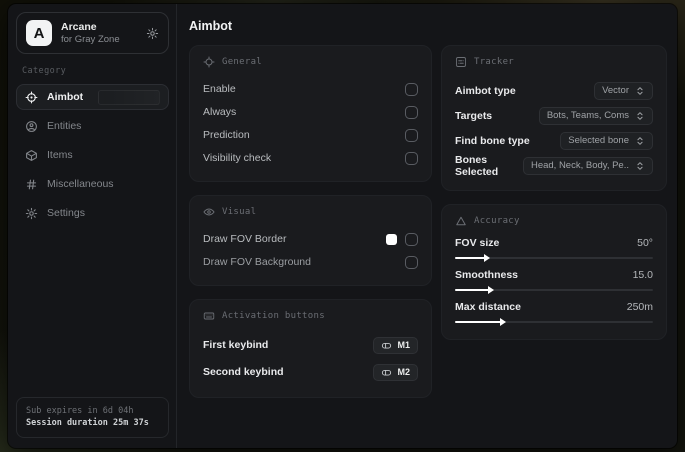 This screenshot has height=452, width=685. I want to click on watermark-ghost, so click(129, 97).